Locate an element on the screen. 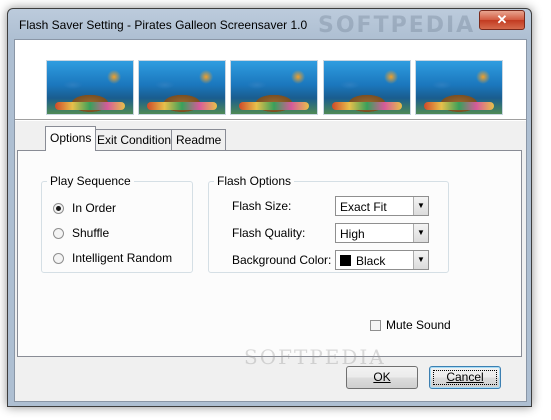 The image size is (551, 420). tab-exit-conditions: Exit Conditions is located at coordinates (137, 139).